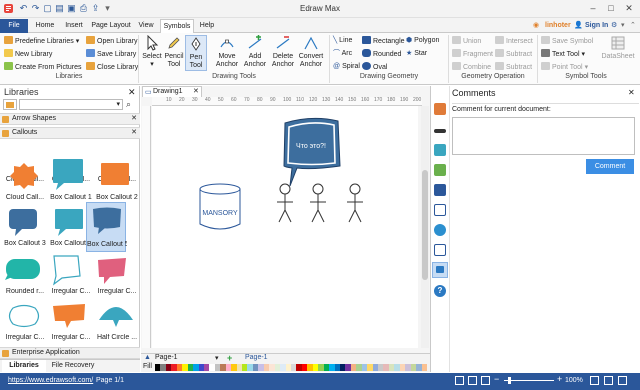 Image resolution: width=640 pixels, height=390 pixels. I want to click on page-selector: Page-1, so click(166, 357).